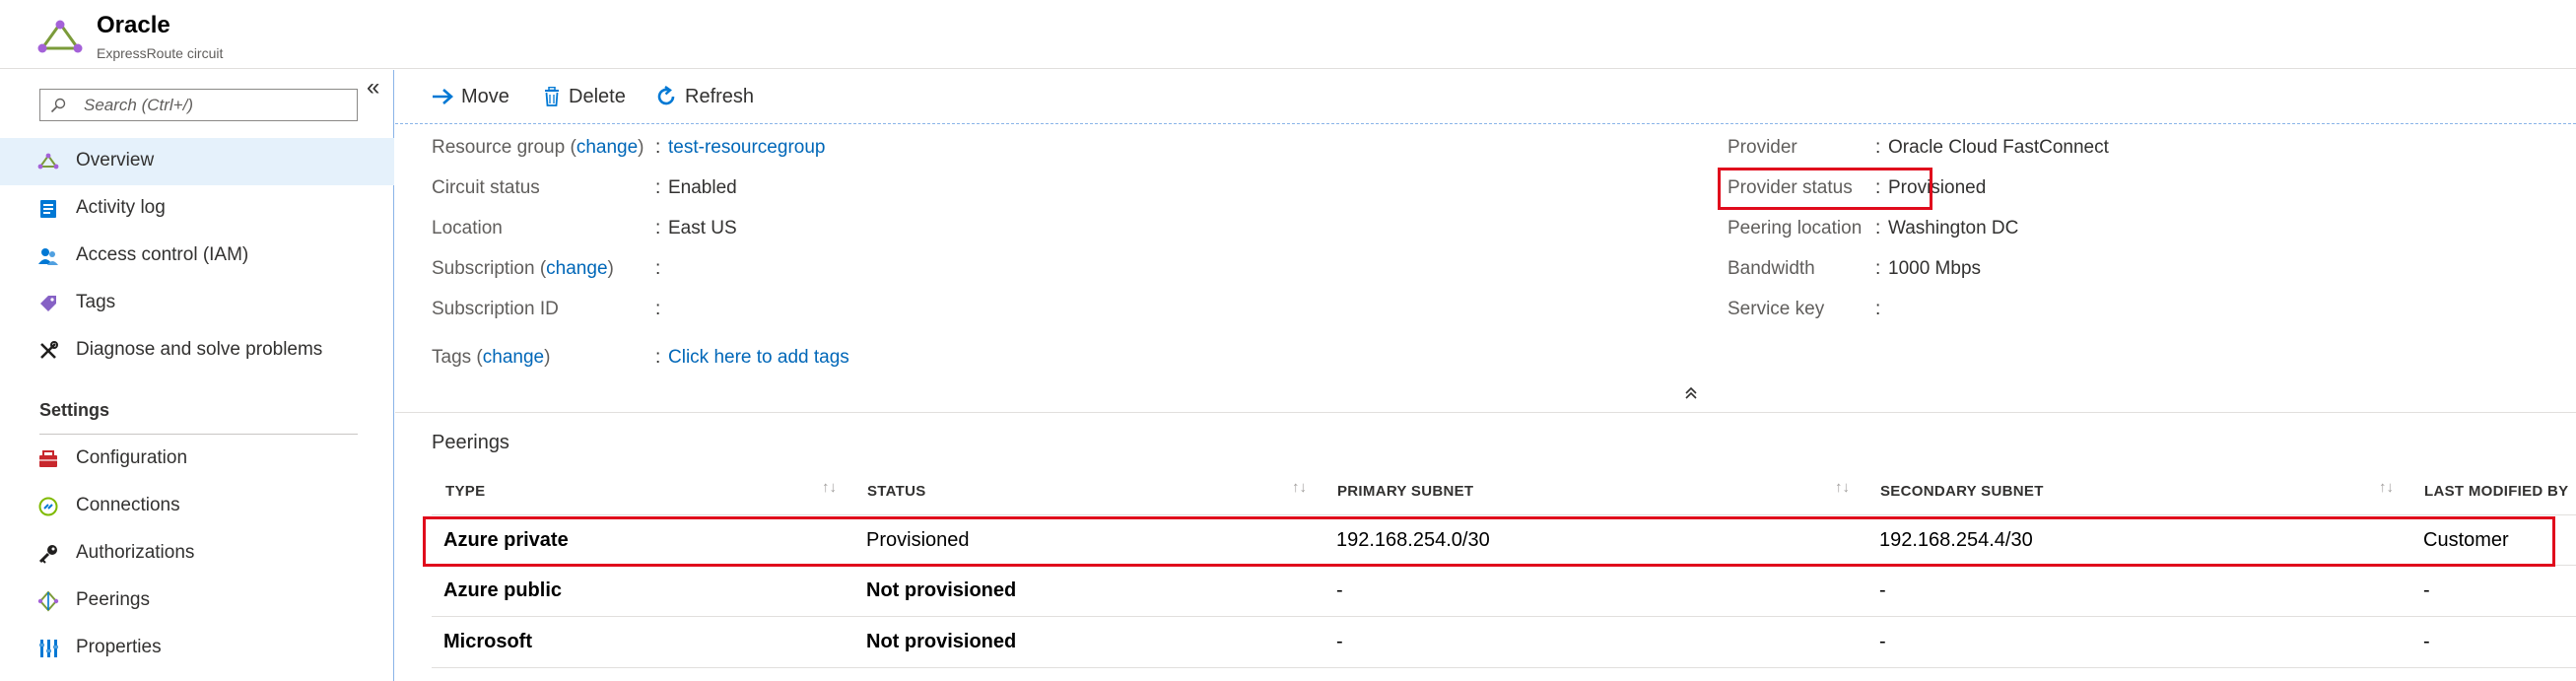  Describe the element at coordinates (513, 357) in the screenshot. I see `tags-change-link: change` at that location.